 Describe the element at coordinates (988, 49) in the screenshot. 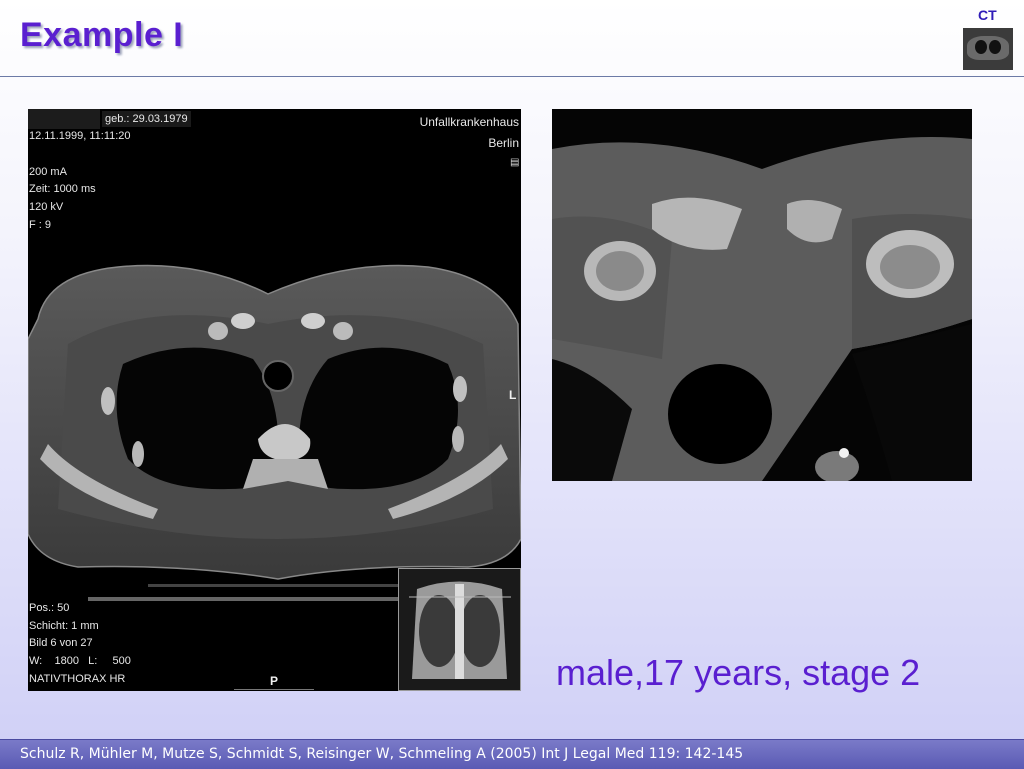

I see `ct-thumbnail-icon` at that location.